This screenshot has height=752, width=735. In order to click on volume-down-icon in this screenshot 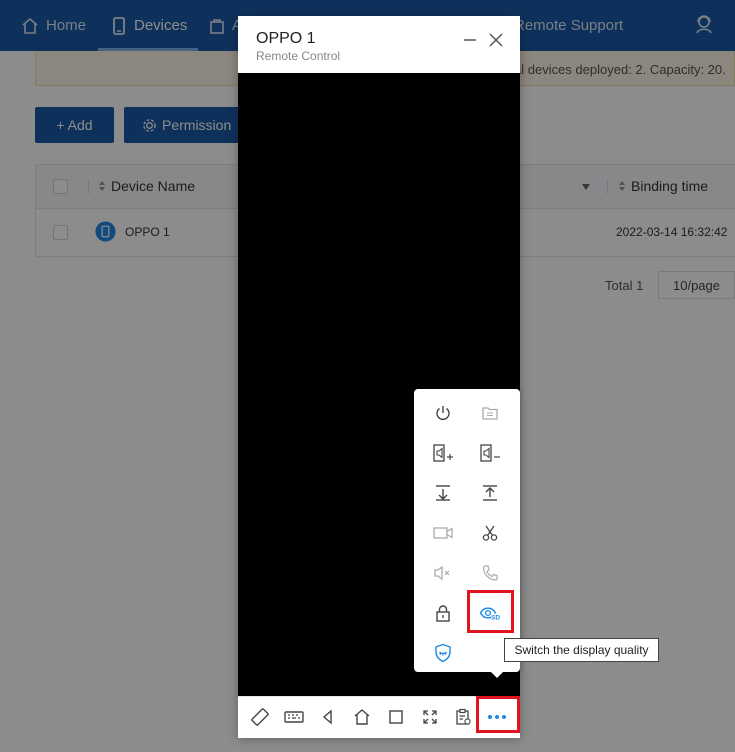, I will do `click(490, 453)`.